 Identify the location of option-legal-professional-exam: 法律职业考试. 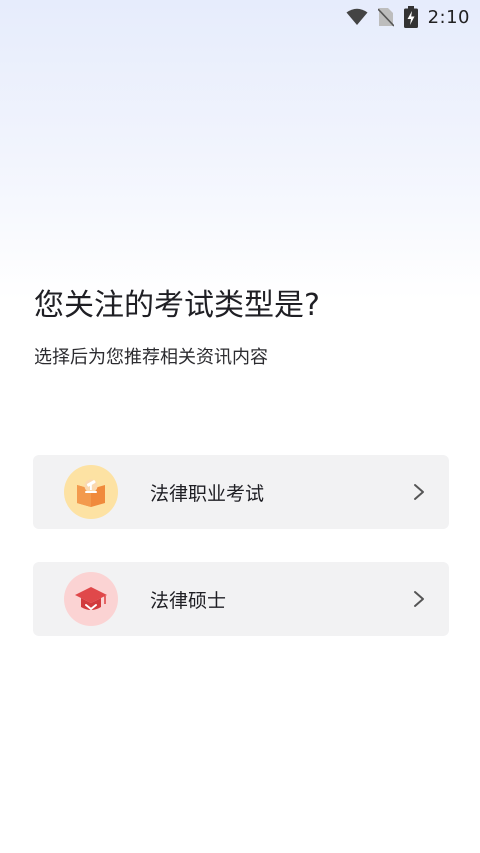
(241, 492).